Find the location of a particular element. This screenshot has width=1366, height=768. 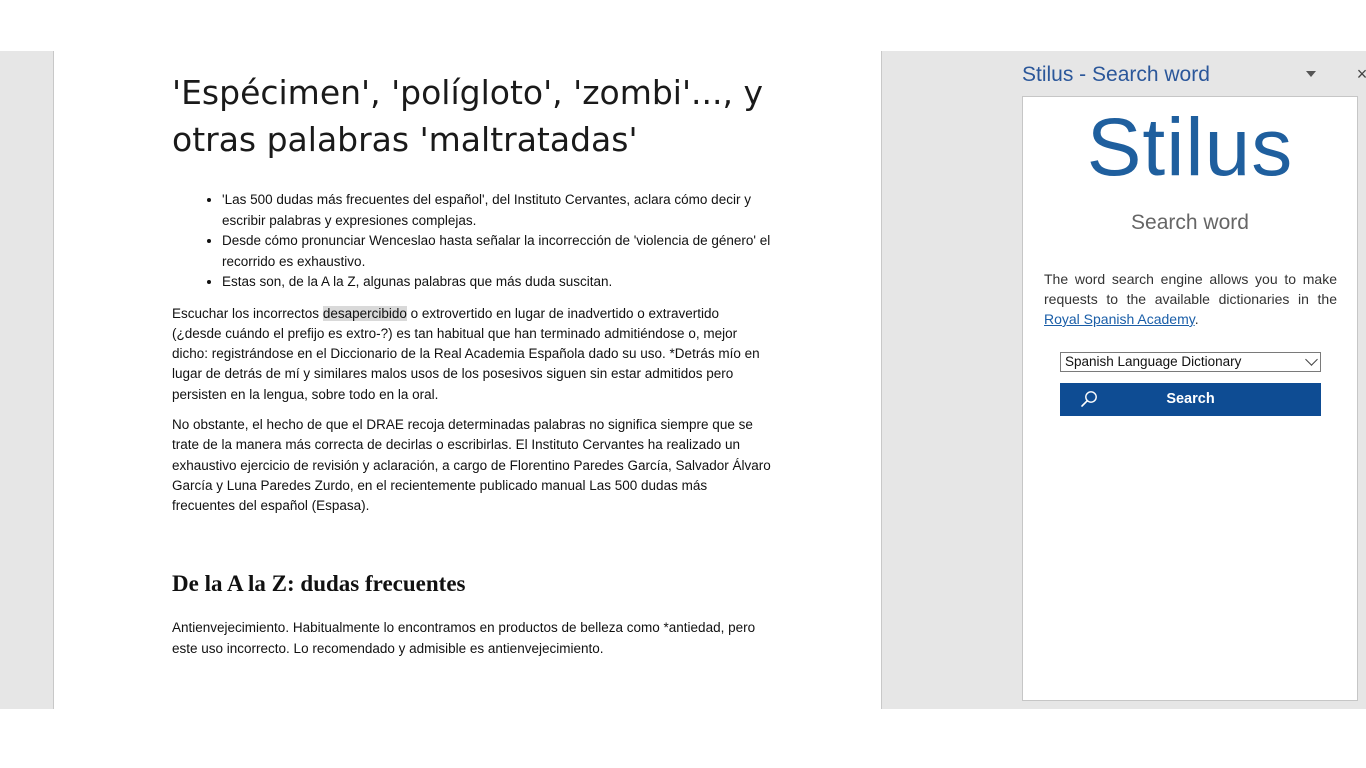

pane-subtitle: Search word is located at coordinates (1190, 222).